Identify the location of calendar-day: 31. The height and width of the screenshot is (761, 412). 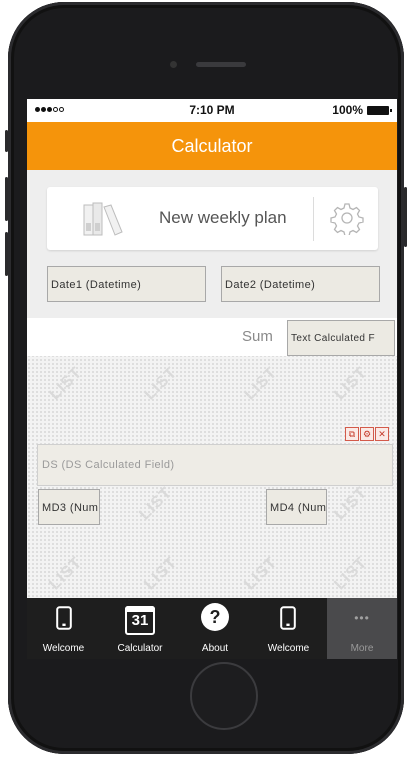
(140, 620).